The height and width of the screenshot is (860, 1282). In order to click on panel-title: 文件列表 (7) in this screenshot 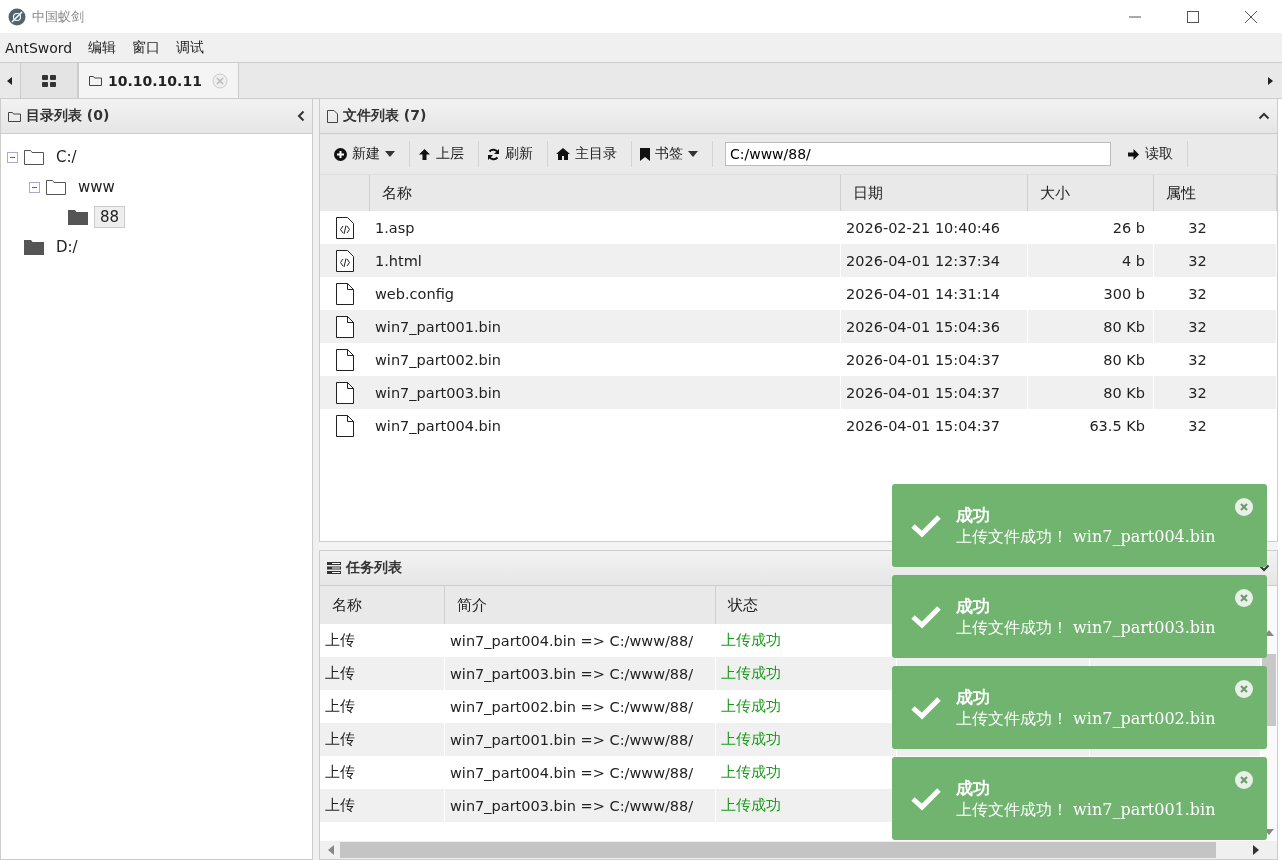, I will do `click(385, 116)`.